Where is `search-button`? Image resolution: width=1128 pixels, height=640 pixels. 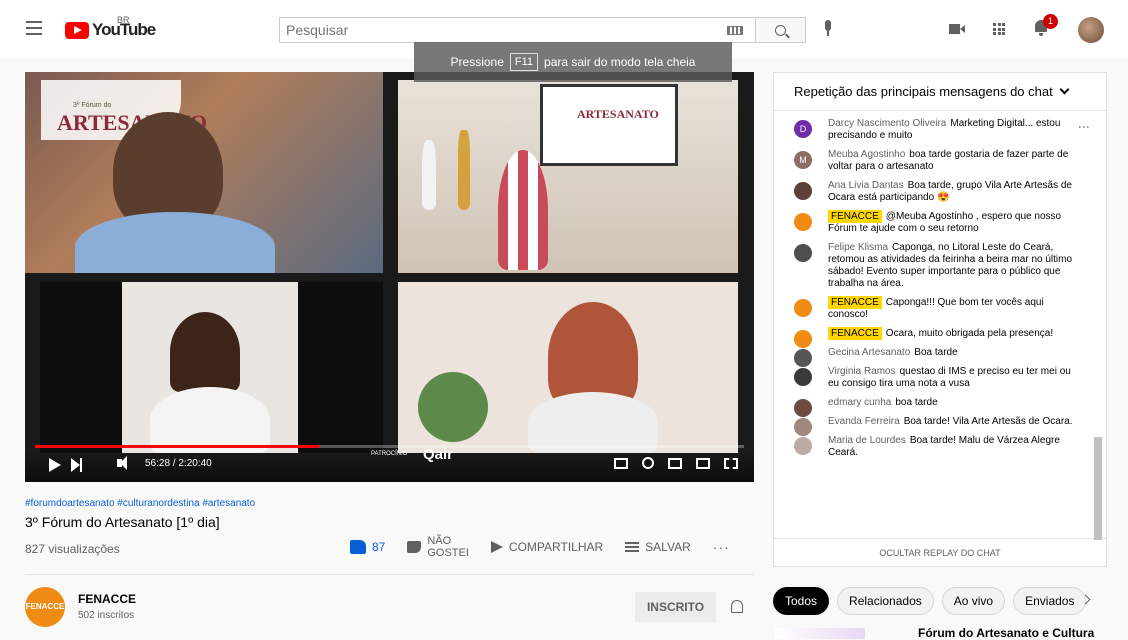
search-button is located at coordinates (781, 30).